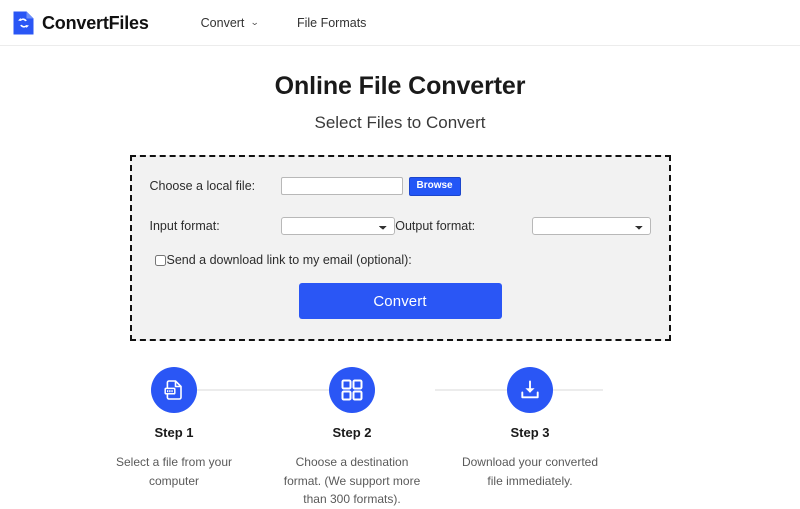  Describe the element at coordinates (434, 186) in the screenshot. I see `browse-button: Browse` at that location.